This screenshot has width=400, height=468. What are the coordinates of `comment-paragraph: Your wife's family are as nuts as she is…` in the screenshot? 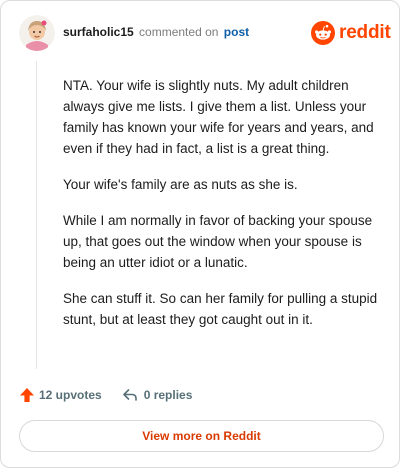 It's located at (180, 184).